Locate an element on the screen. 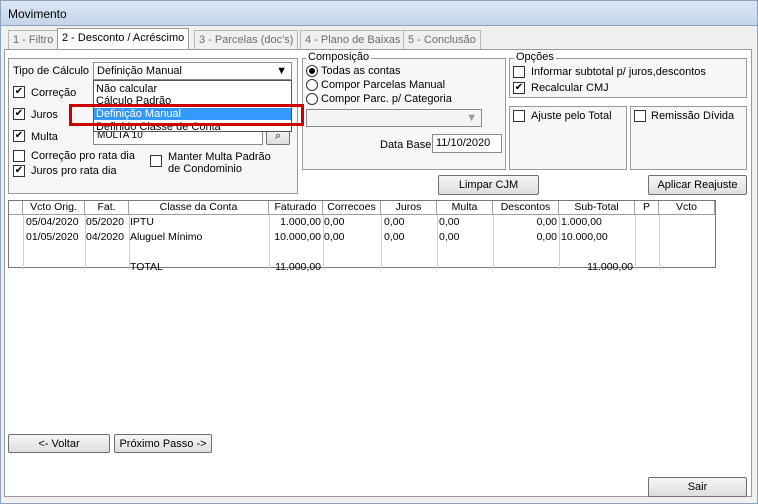  juros-rata-checkbox: ✔ is located at coordinates (19, 171).